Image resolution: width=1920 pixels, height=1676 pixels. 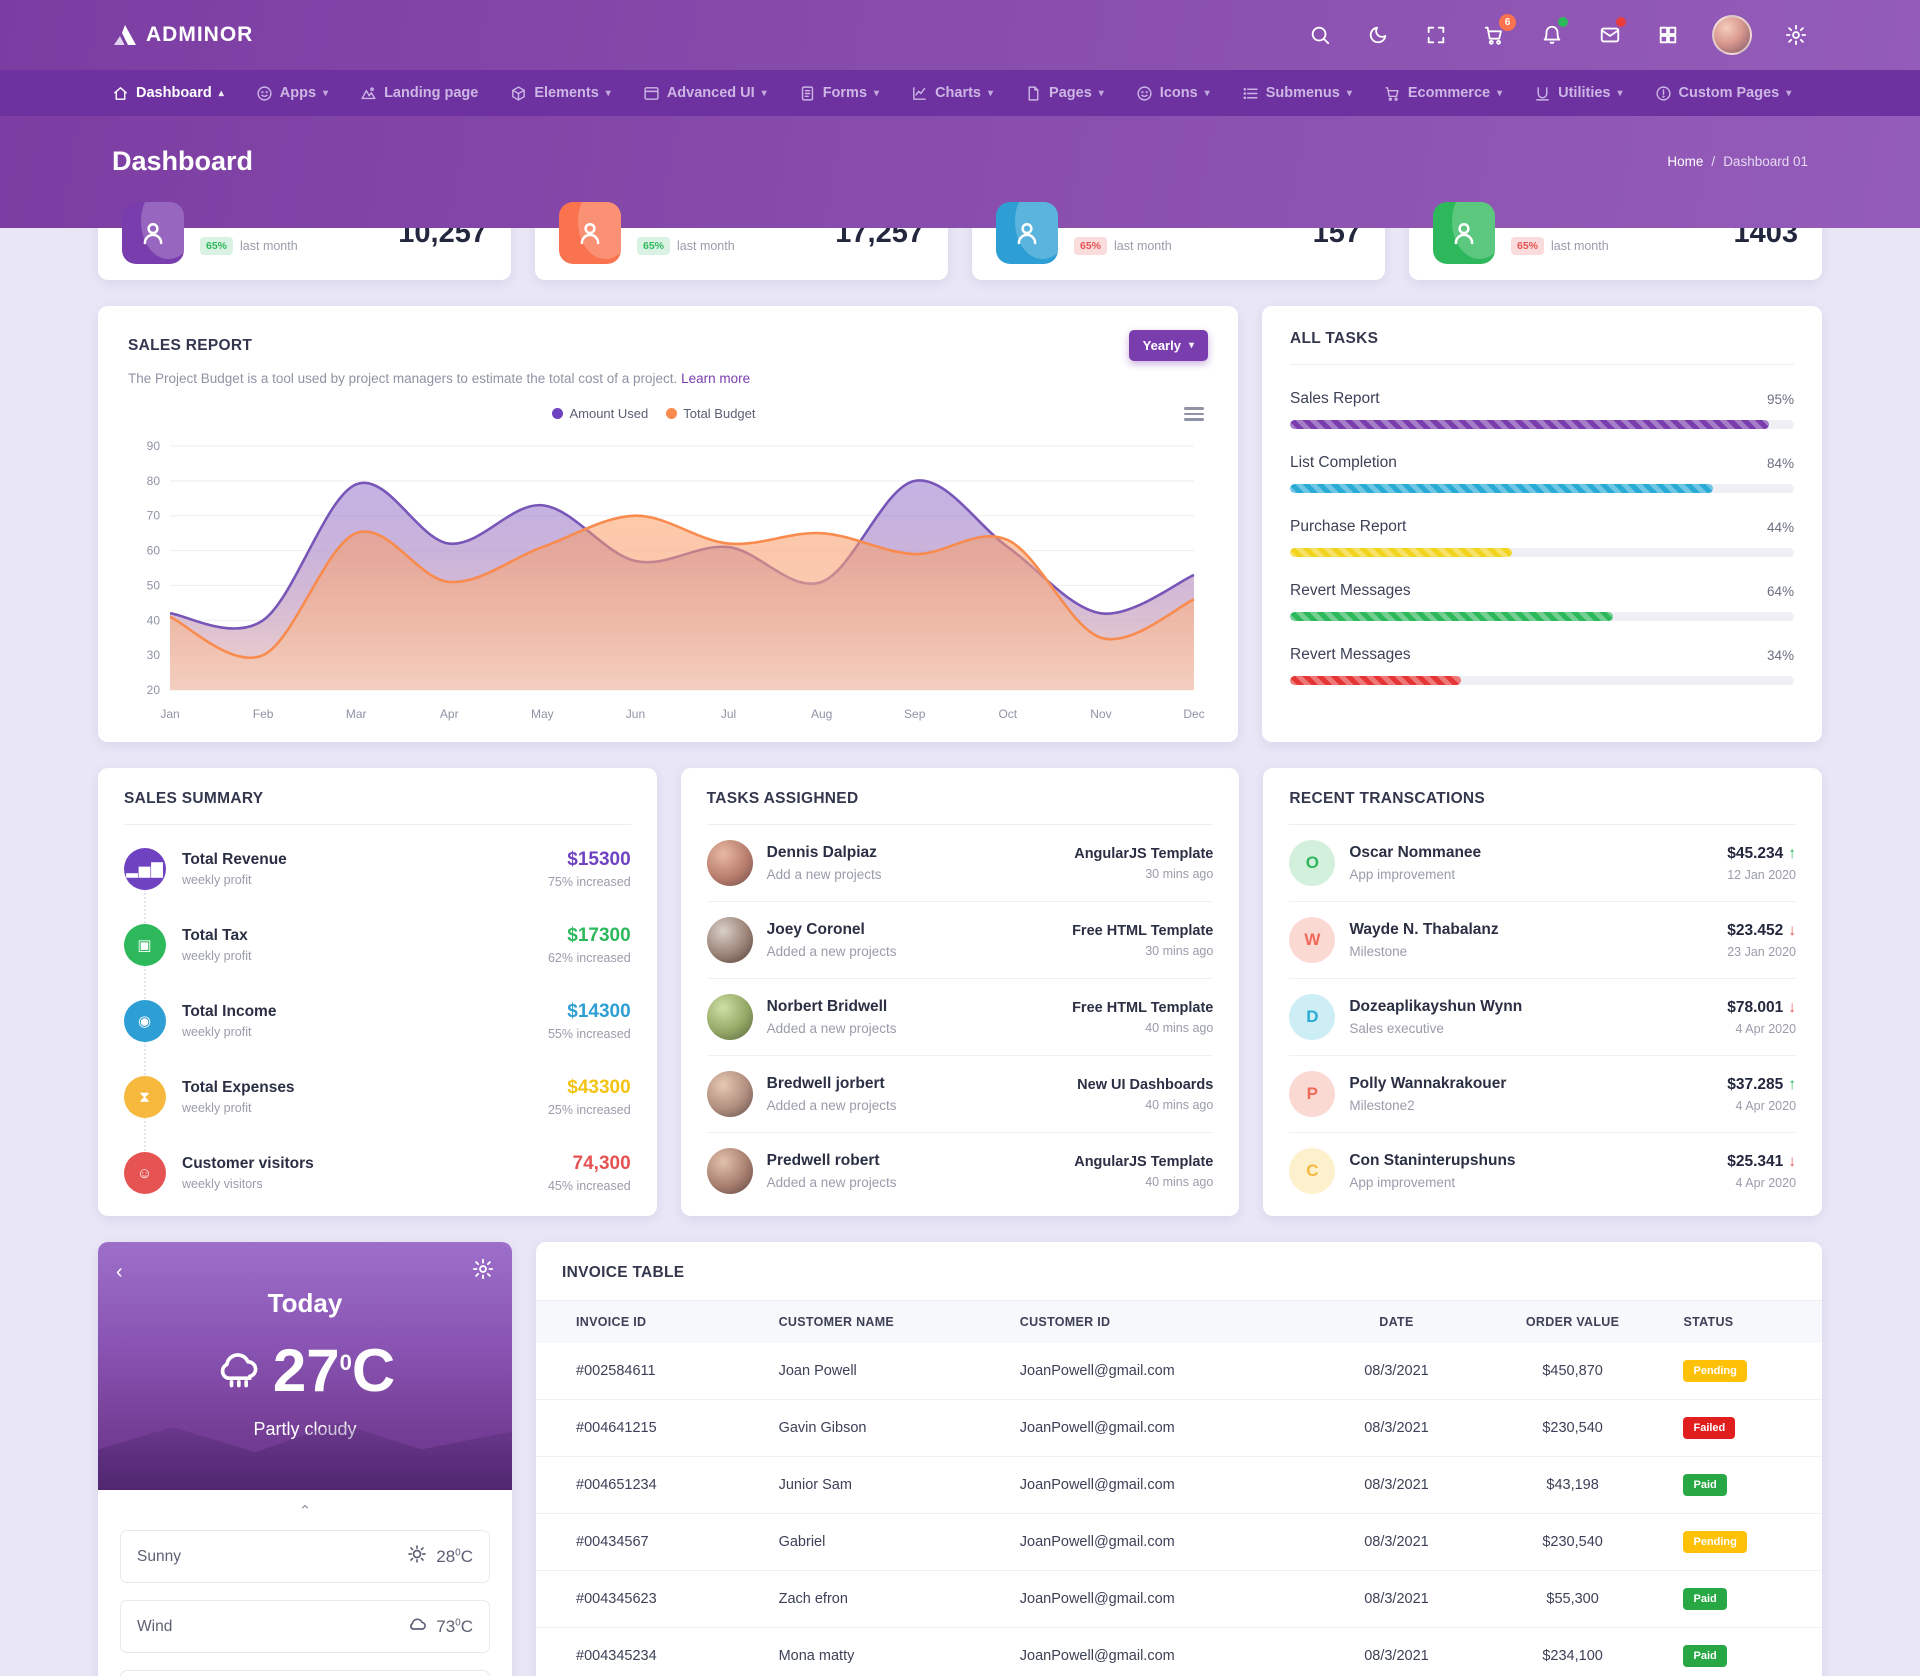 What do you see at coordinates (1663, 93) in the screenshot?
I see `custom-icon` at bounding box center [1663, 93].